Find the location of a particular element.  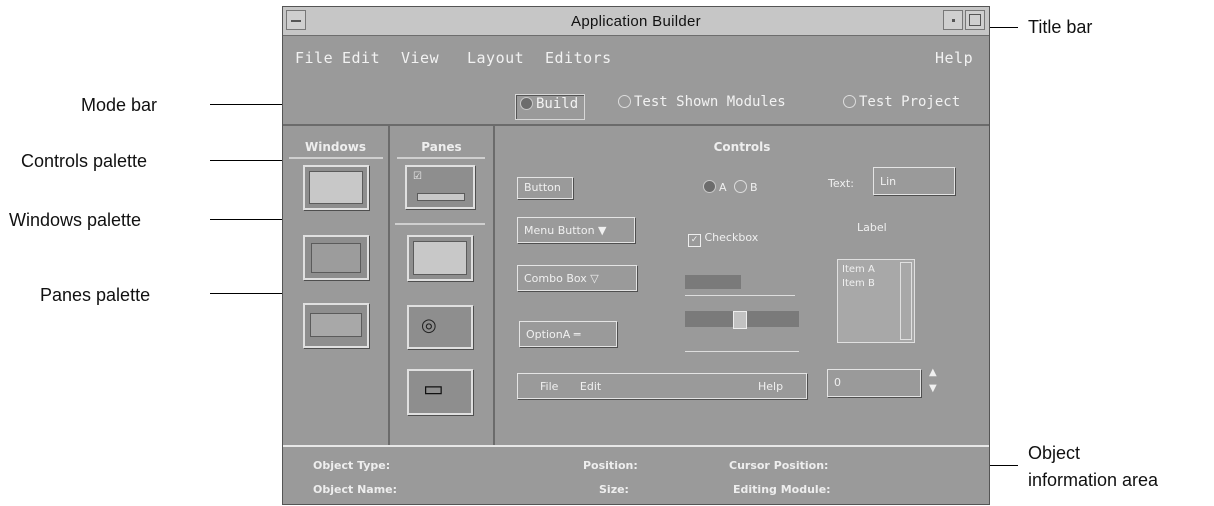

slider-handle is located at coordinates (740, 320).